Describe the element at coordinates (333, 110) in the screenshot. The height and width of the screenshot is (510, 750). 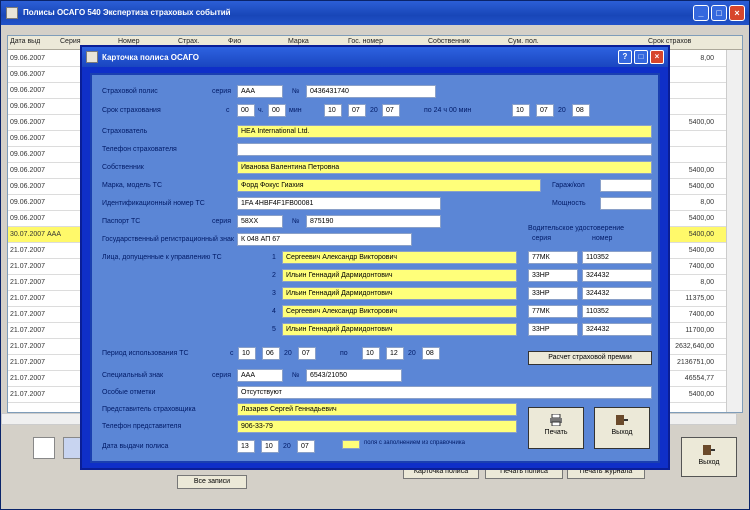
I see `from-day-field: 10` at that location.